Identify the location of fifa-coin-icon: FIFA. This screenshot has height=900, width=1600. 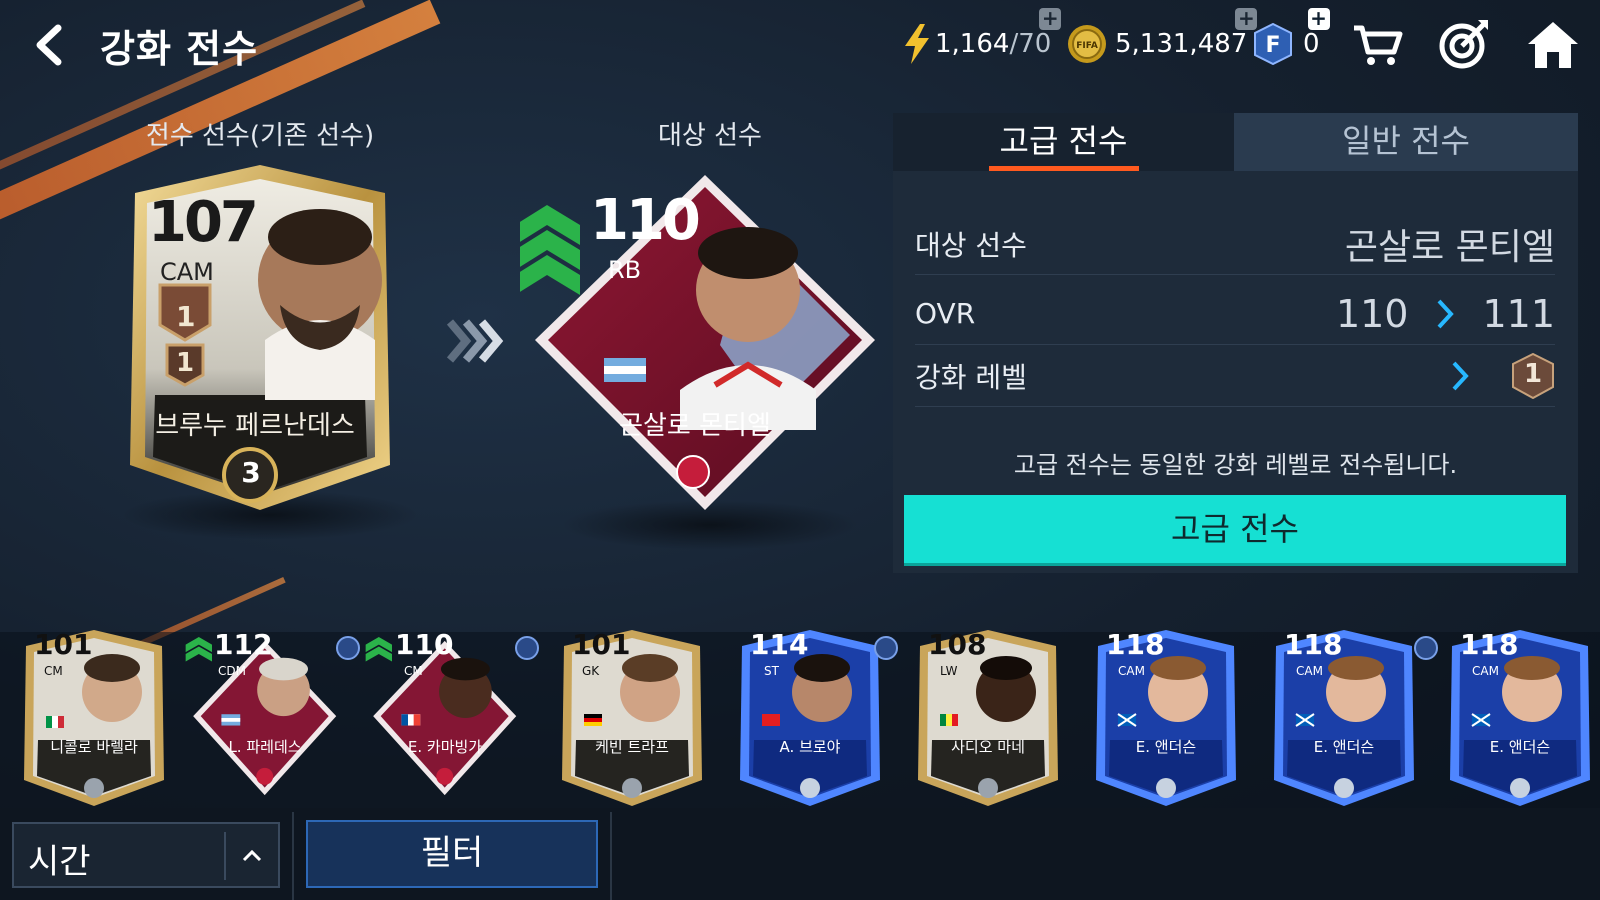
(1087, 44).